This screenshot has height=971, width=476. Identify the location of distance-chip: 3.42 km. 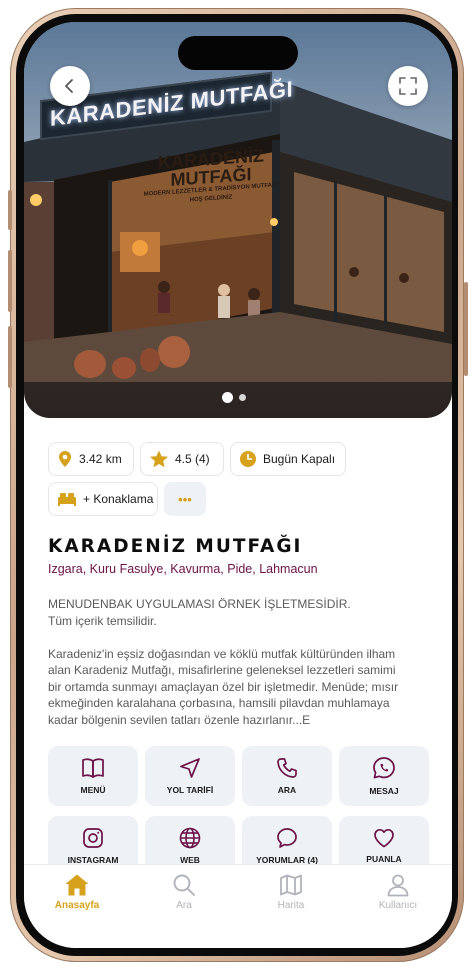
(91, 459).